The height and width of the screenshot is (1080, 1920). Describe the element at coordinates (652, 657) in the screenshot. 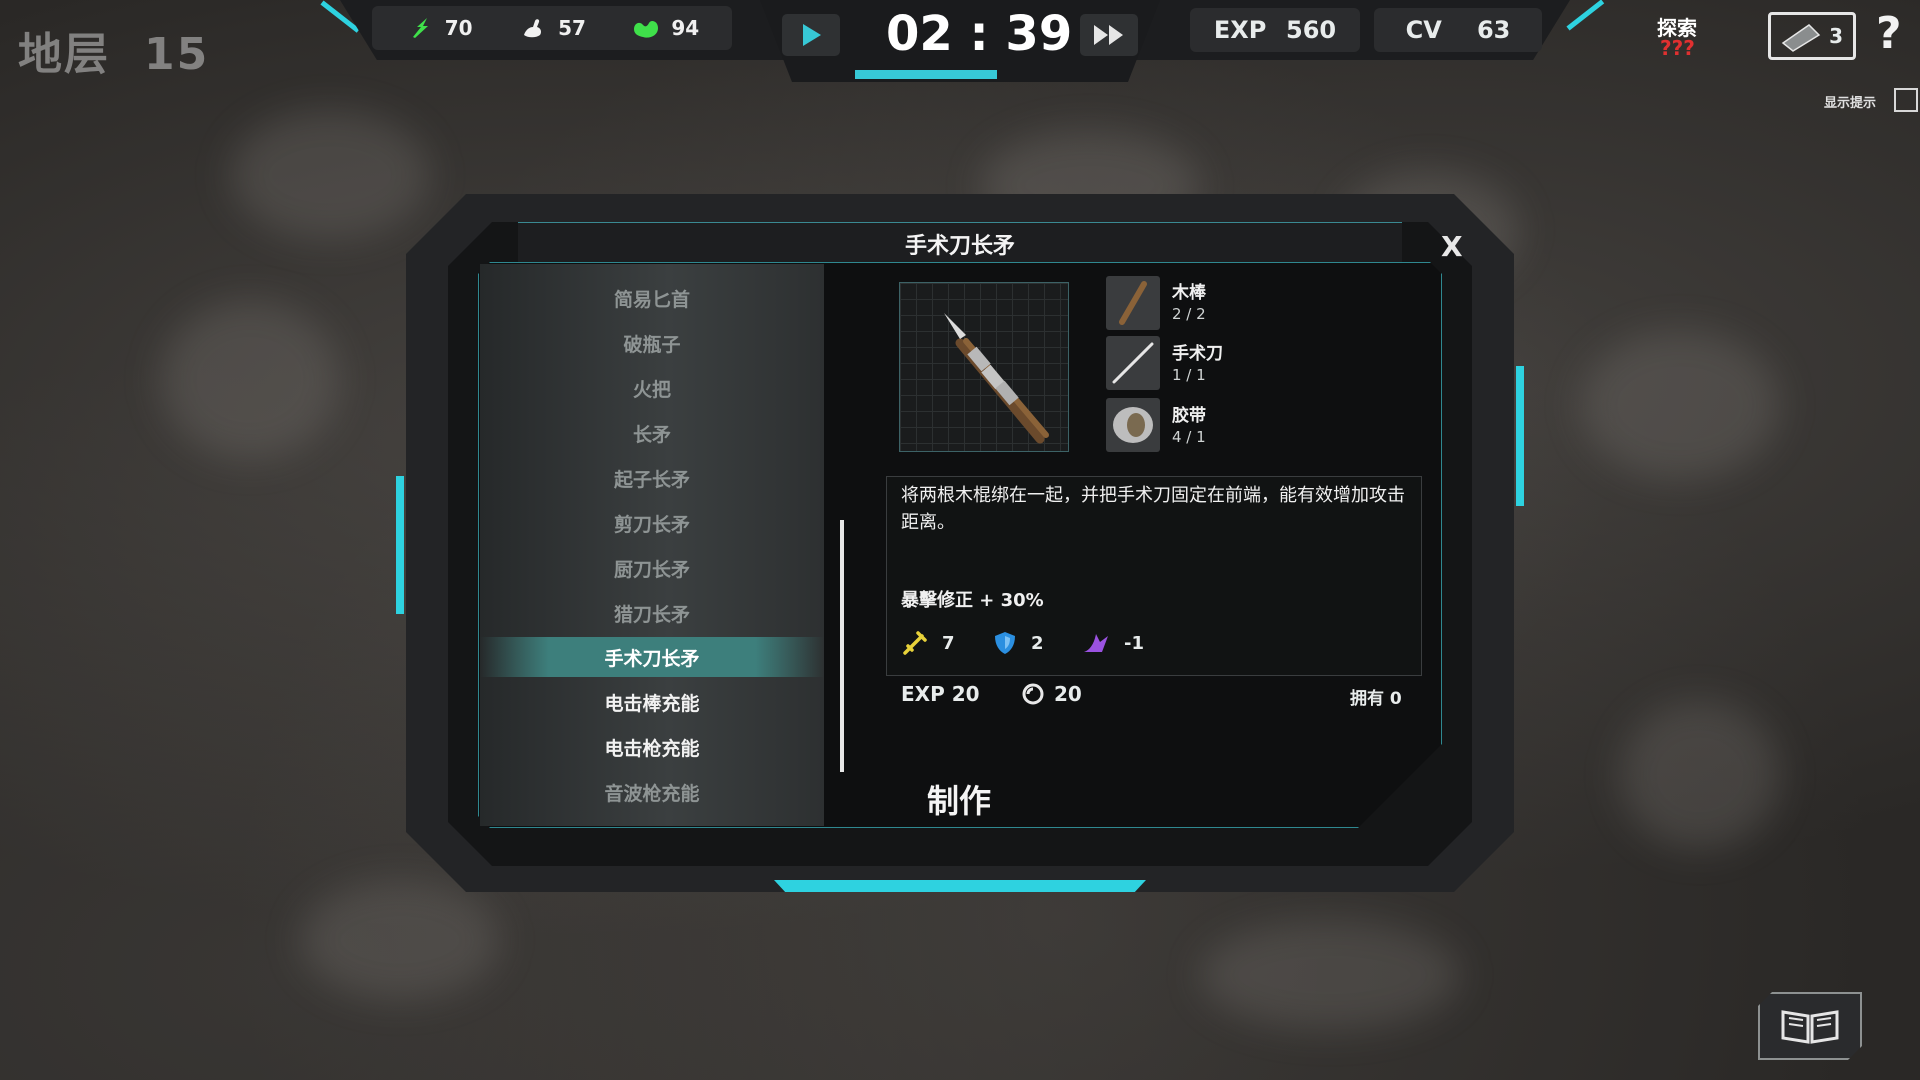

I see `recipe-item-selected: 手术刀长矛` at that location.